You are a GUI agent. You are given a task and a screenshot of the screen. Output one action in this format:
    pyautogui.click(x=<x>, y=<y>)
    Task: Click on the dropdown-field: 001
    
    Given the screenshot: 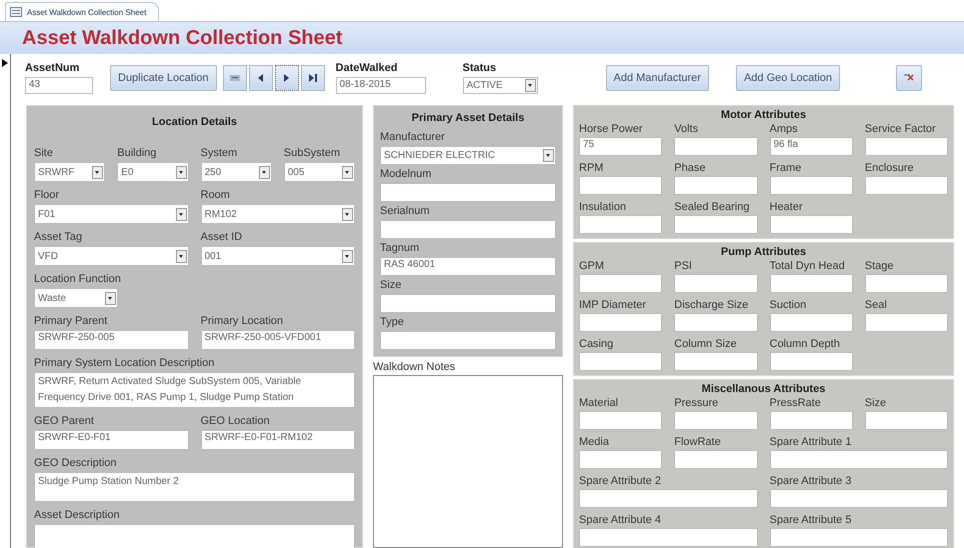 What is the action you would take?
    pyautogui.click(x=277, y=256)
    